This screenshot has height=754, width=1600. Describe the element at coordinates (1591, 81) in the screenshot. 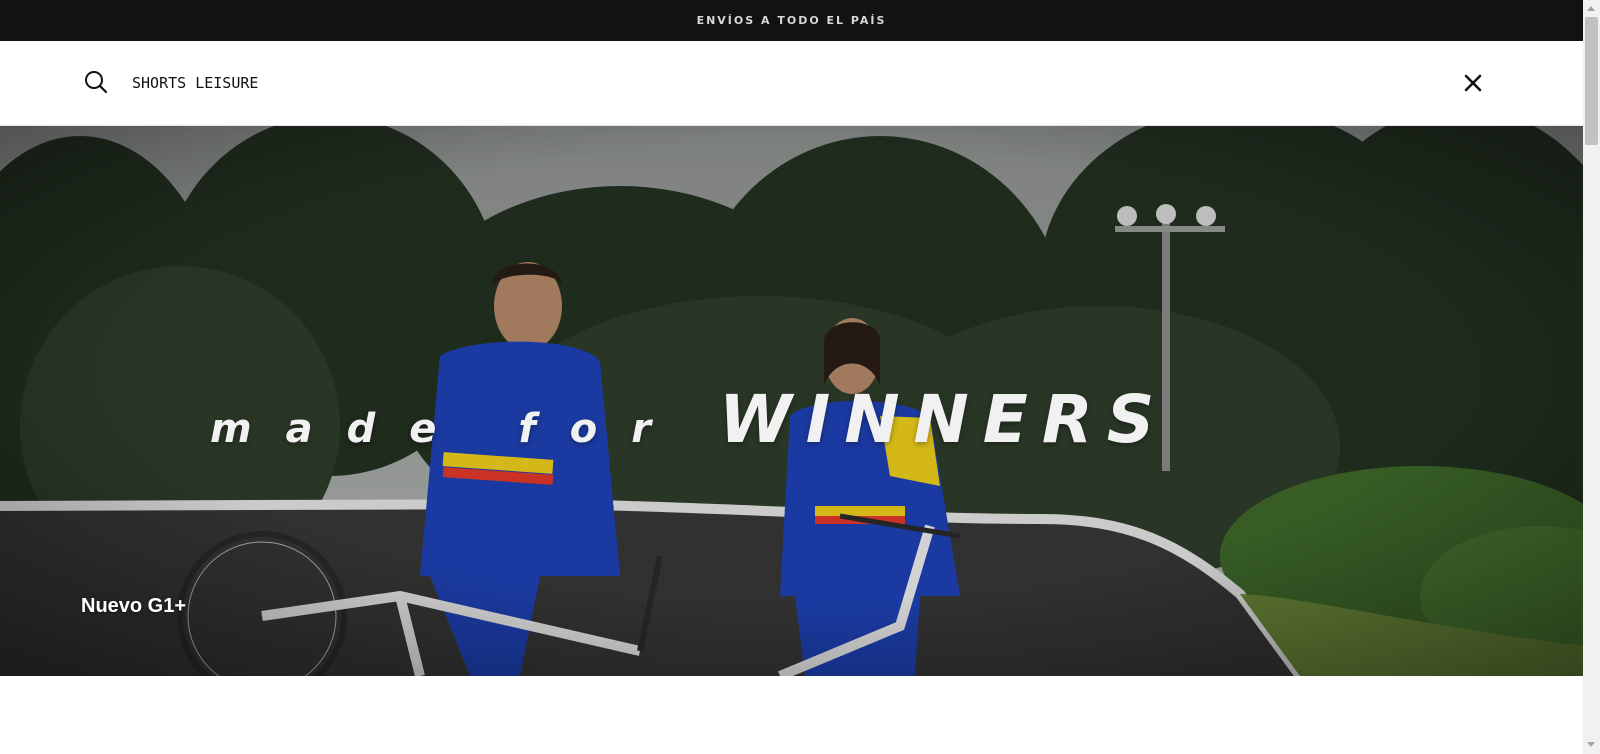

I see `scrollbar-thumb` at that location.